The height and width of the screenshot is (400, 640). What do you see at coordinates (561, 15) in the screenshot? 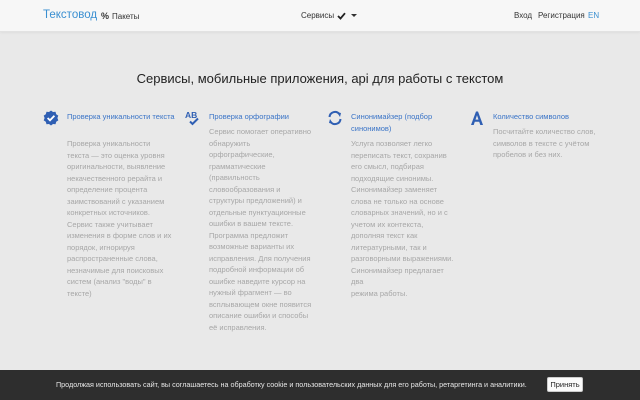
I see `nav-register: Регистрация` at bounding box center [561, 15].